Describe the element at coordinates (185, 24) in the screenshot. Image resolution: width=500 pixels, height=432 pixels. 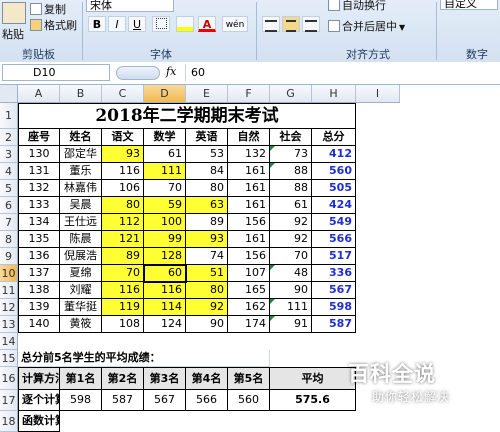
I see `fill-color-button` at that location.